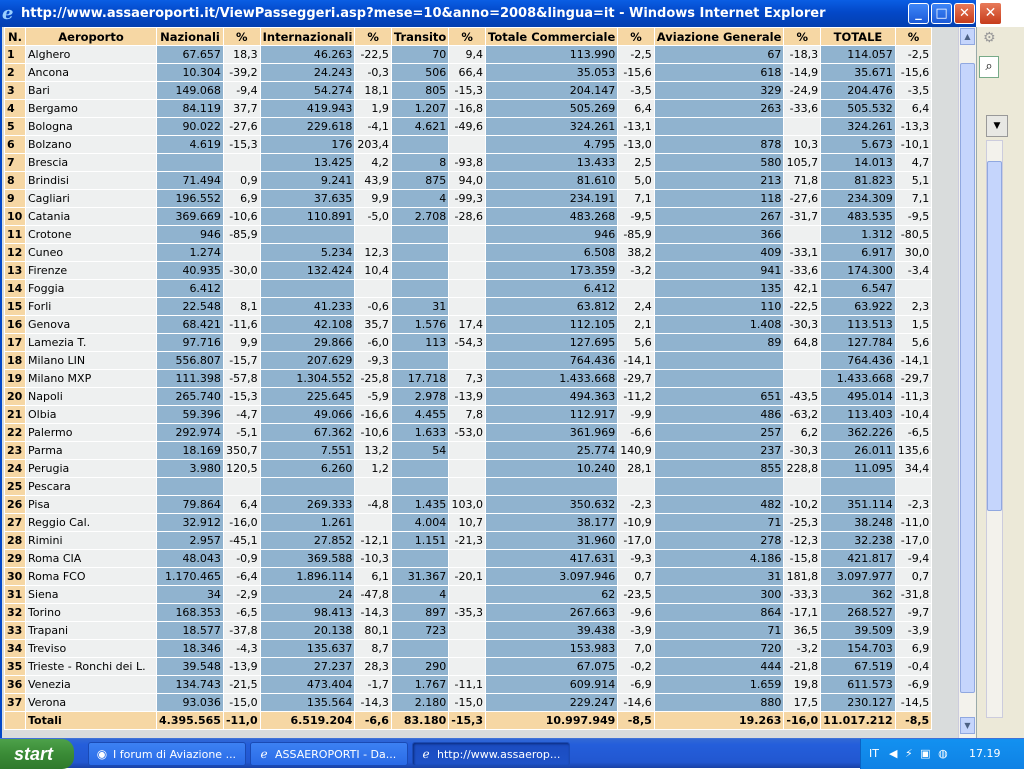  I want to click on table-cell: 32.238, so click(858, 540).